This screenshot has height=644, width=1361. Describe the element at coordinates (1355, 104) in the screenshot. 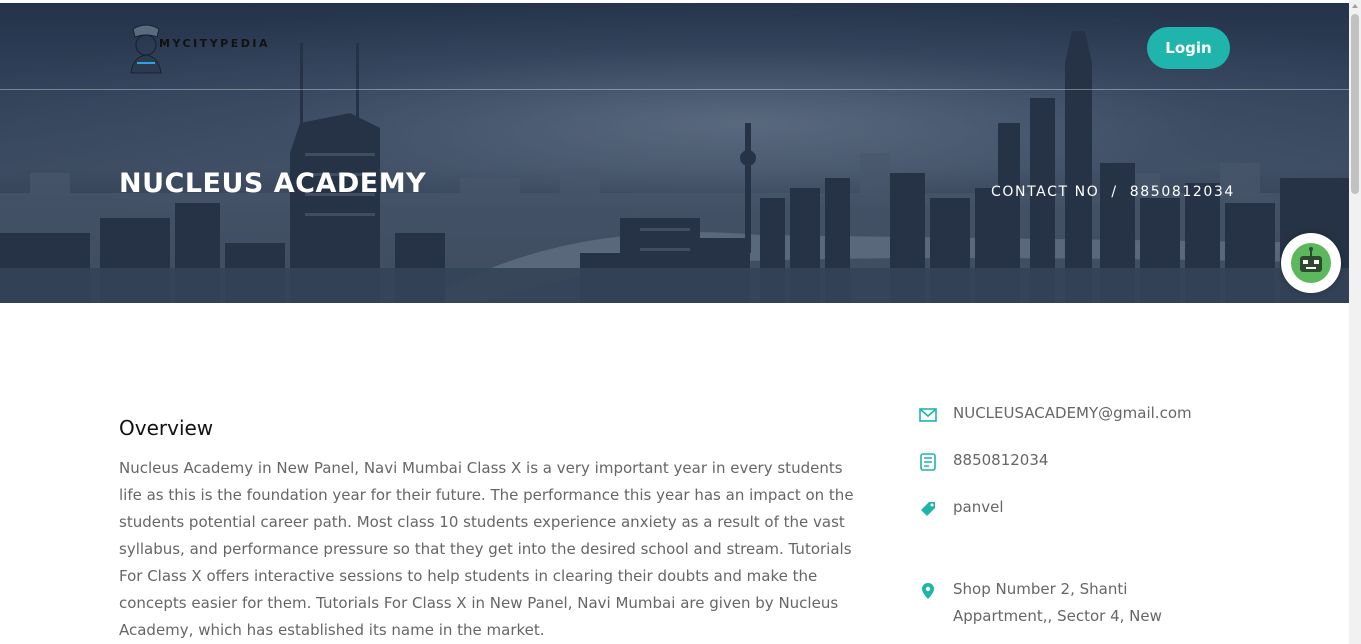

I see `scrollbar-thumb` at that location.